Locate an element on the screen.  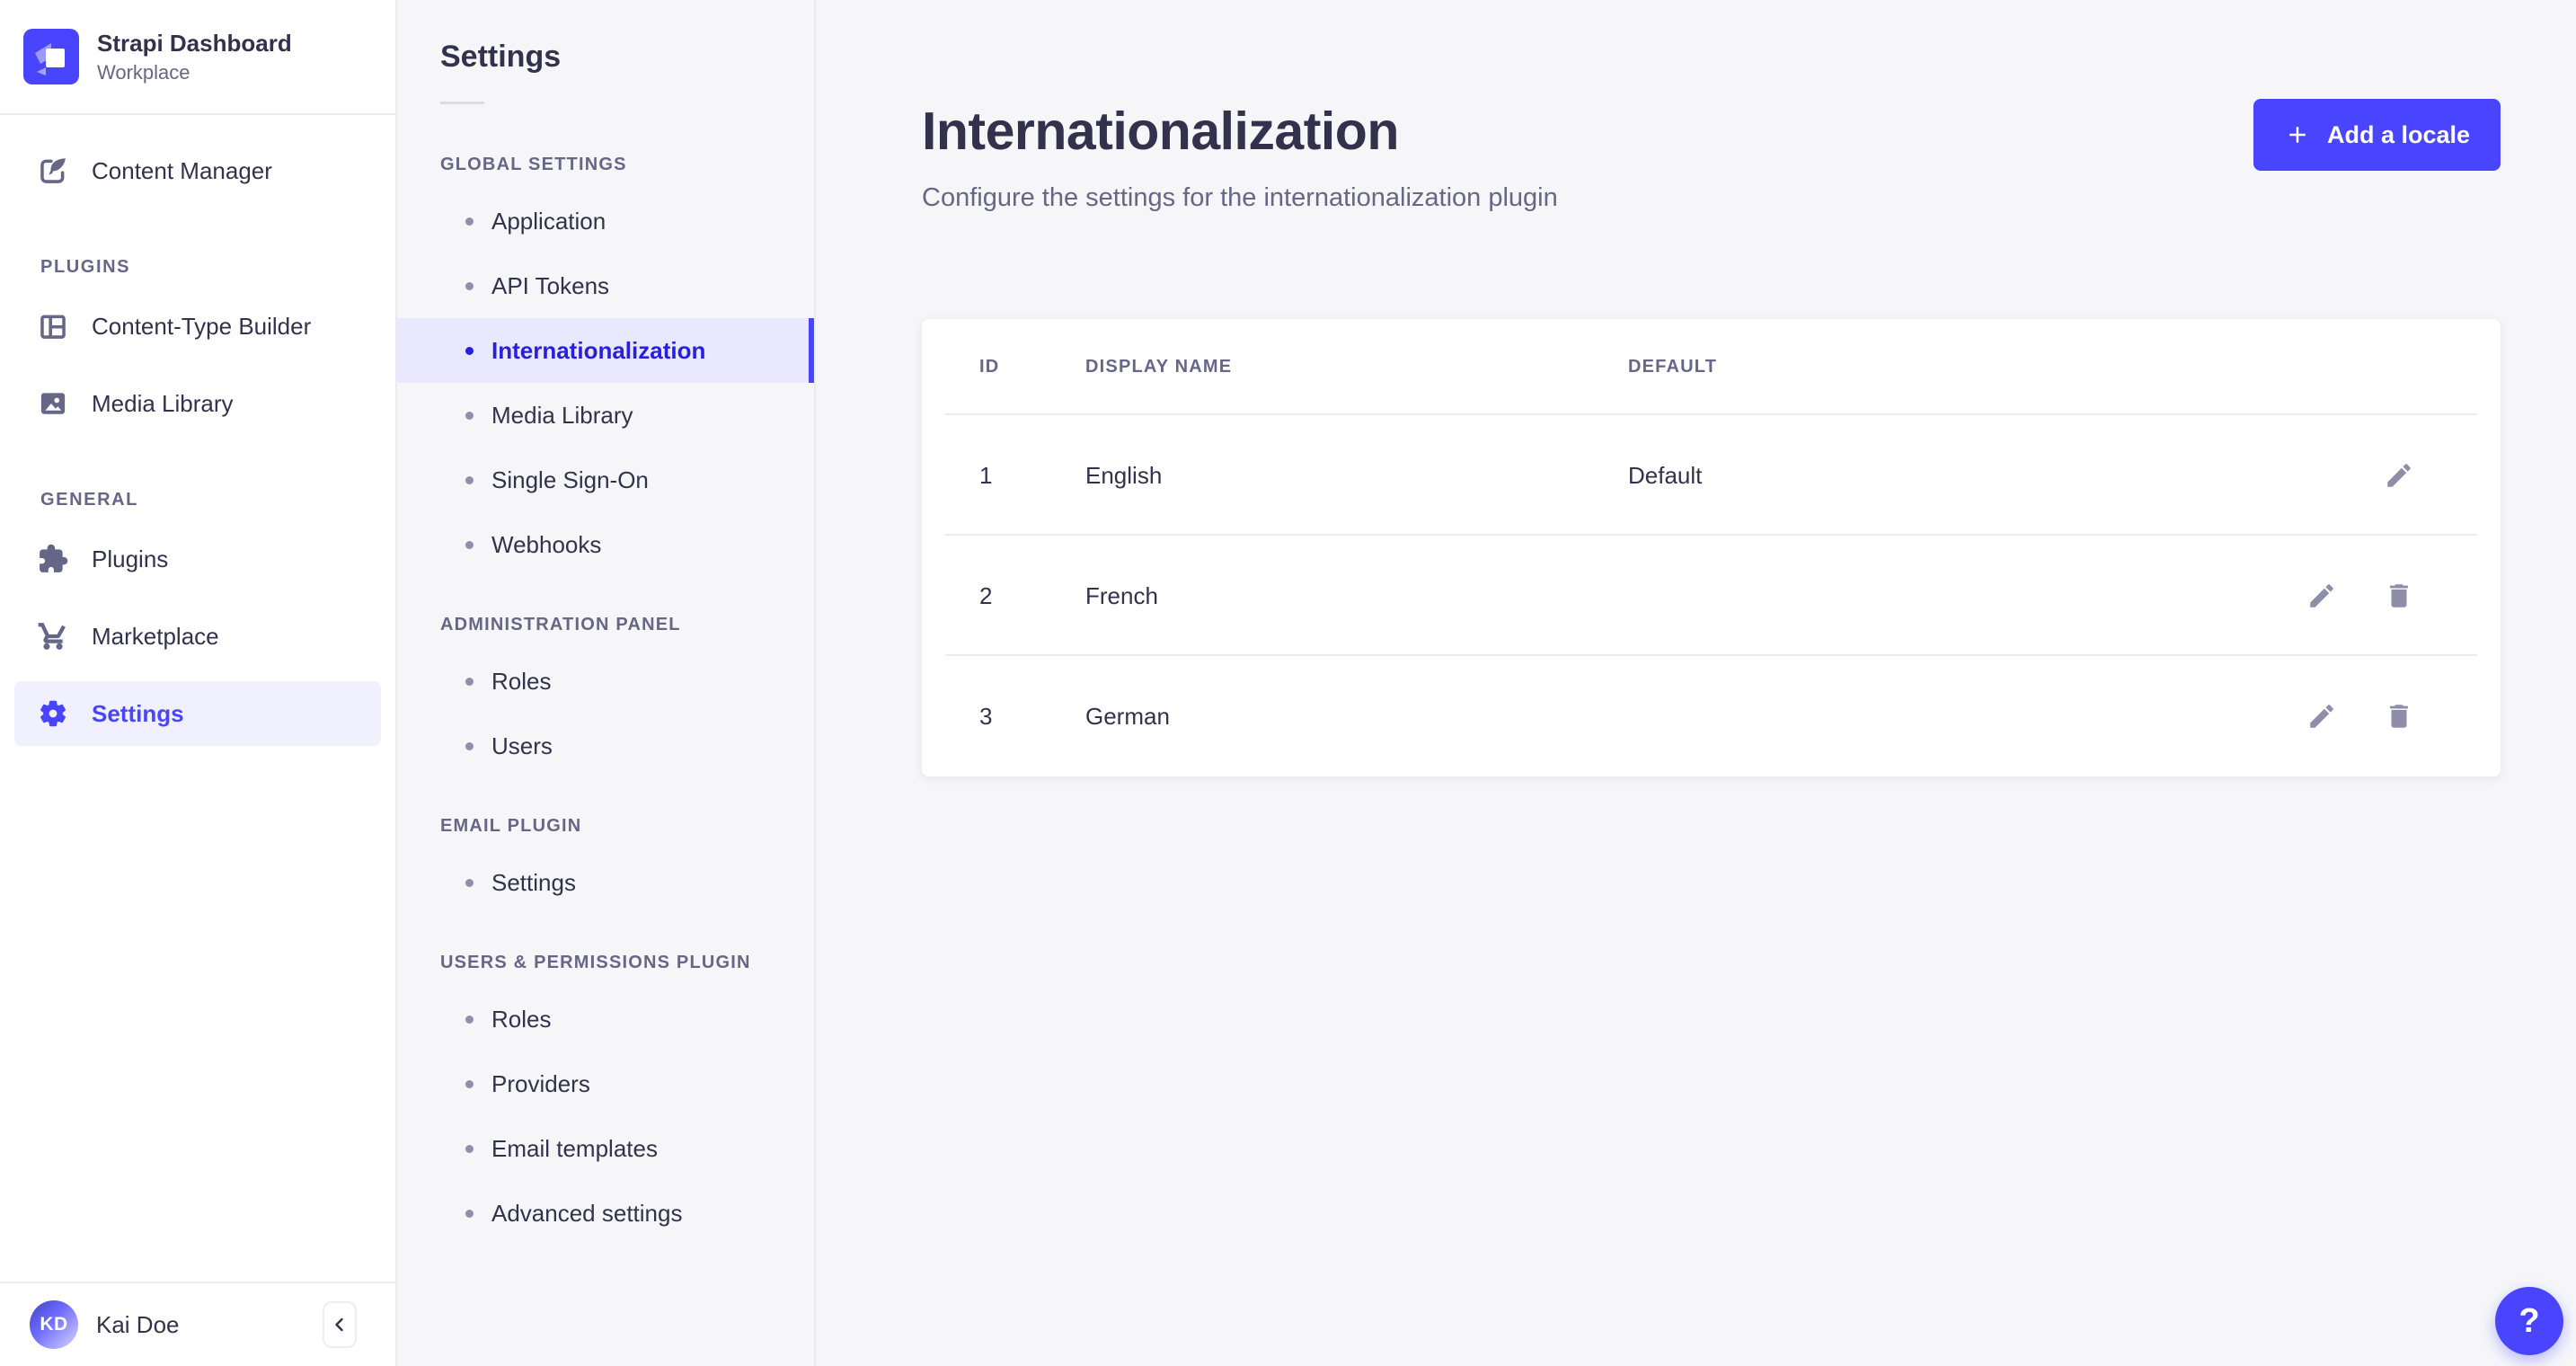
sidebar-item-label: Content-Type Builder is located at coordinates (202, 326).